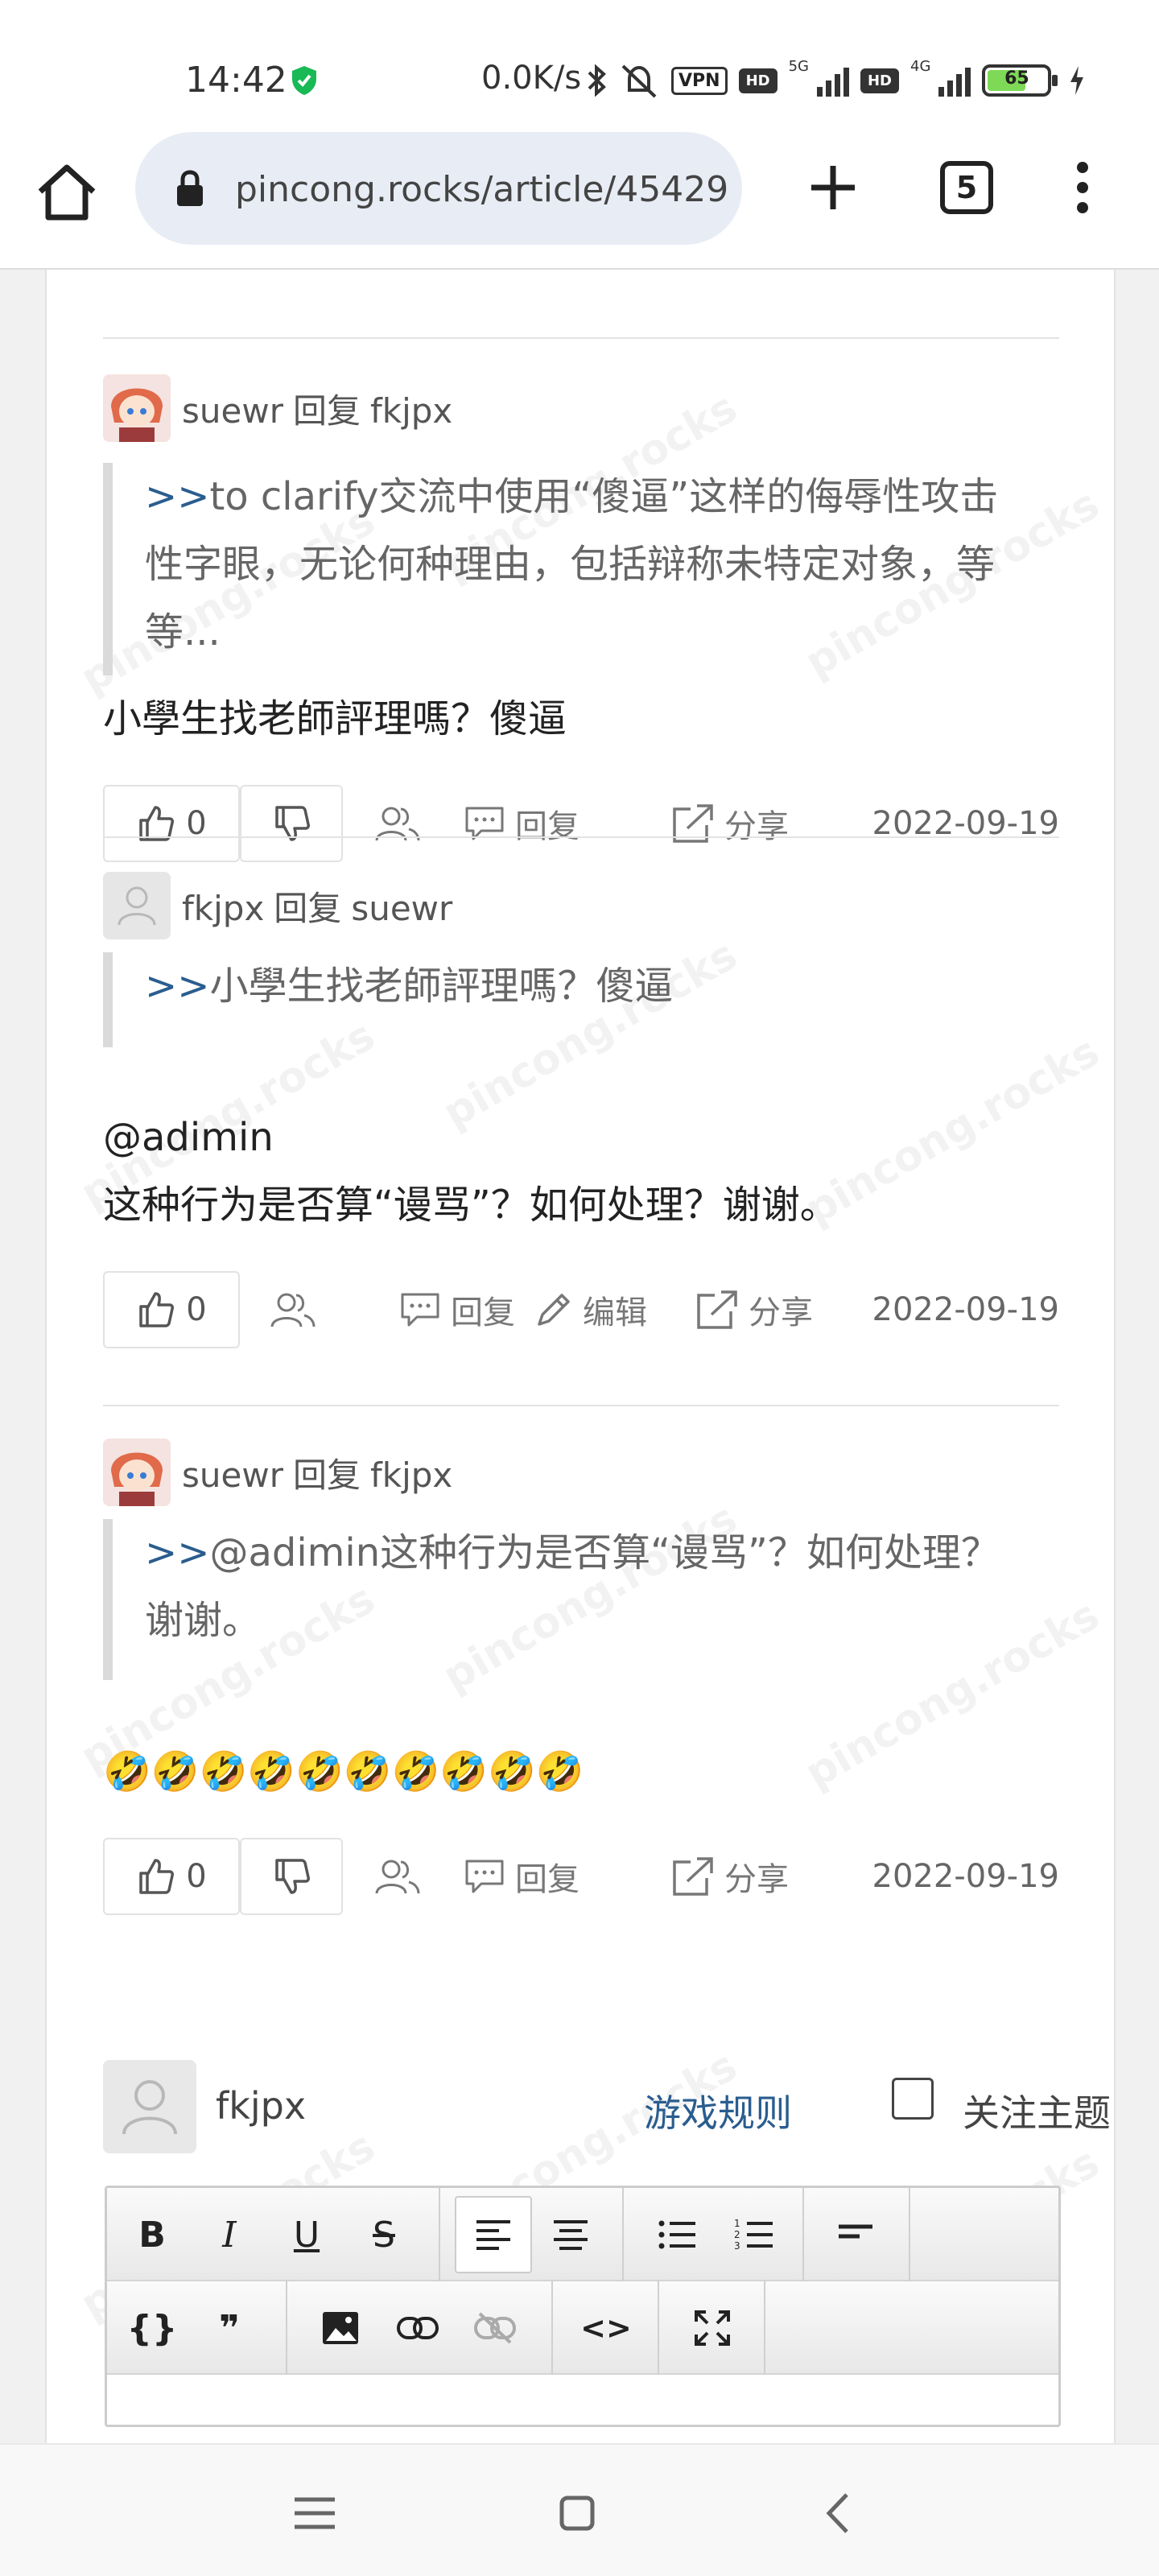 The width and height of the screenshot is (1159, 2576). I want to click on source-code-button: <>, so click(606, 2328).